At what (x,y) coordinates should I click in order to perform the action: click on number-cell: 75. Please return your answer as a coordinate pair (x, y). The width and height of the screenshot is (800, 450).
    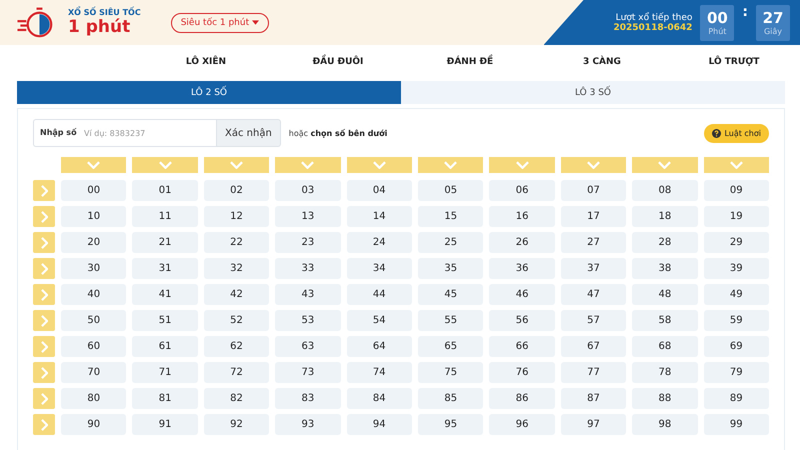
    Looking at the image, I should click on (451, 372).